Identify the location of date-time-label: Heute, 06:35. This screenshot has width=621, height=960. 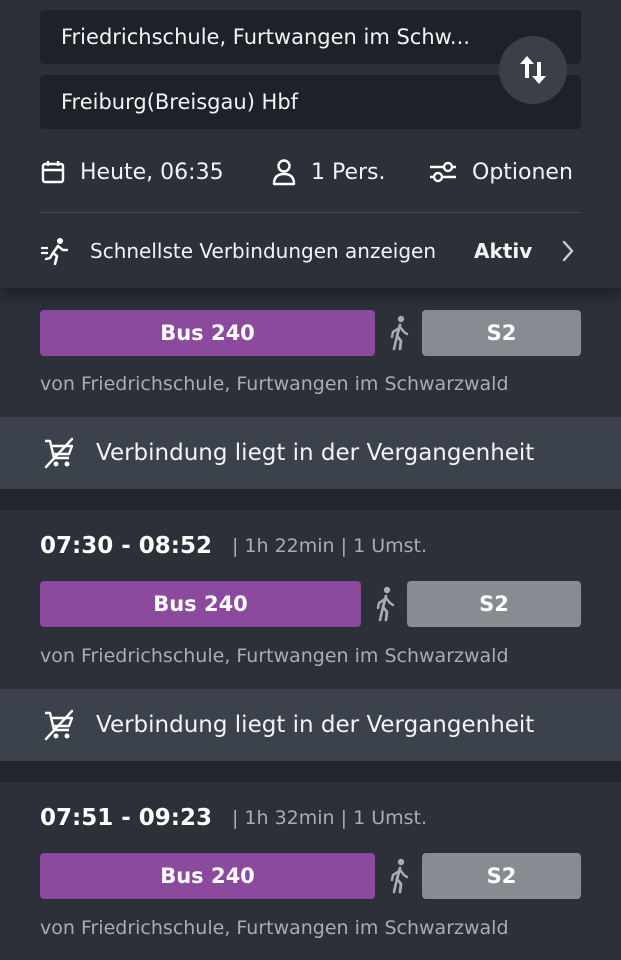
(152, 172).